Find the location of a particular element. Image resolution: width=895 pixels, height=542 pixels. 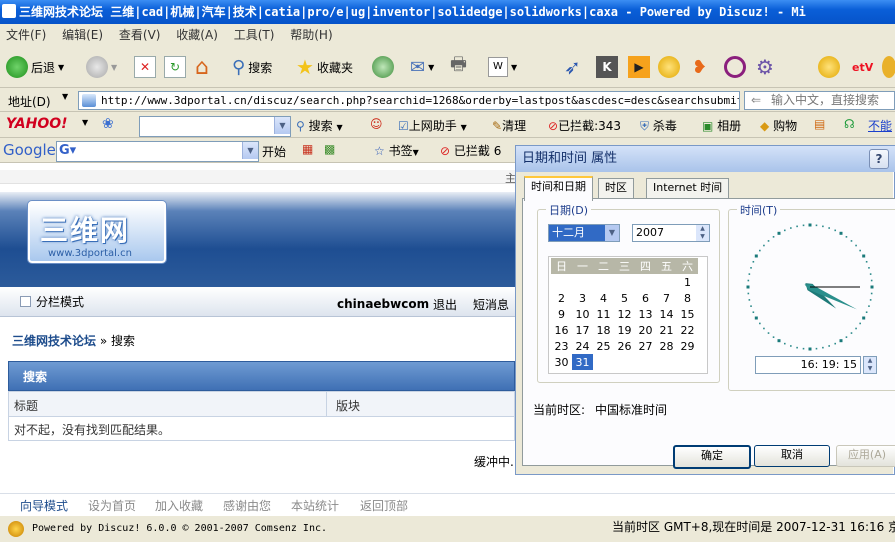

footer-link-thanks: 感谢由您 is located at coordinates (247, 505).